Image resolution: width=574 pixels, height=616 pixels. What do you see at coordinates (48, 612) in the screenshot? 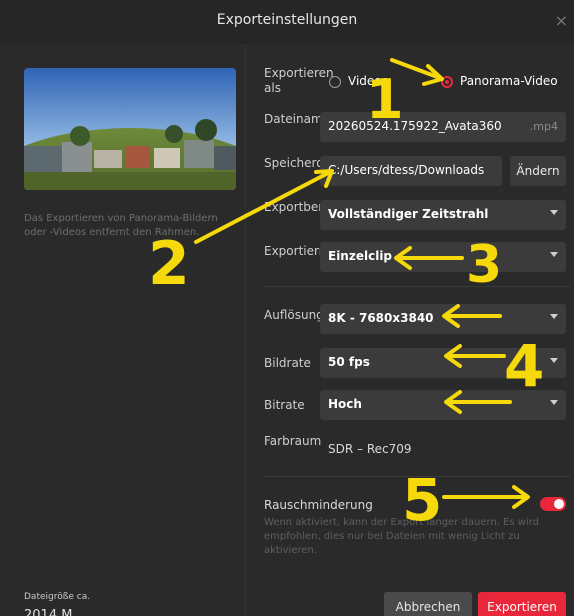
I see `file-size-value: 2014 M` at bounding box center [48, 612].